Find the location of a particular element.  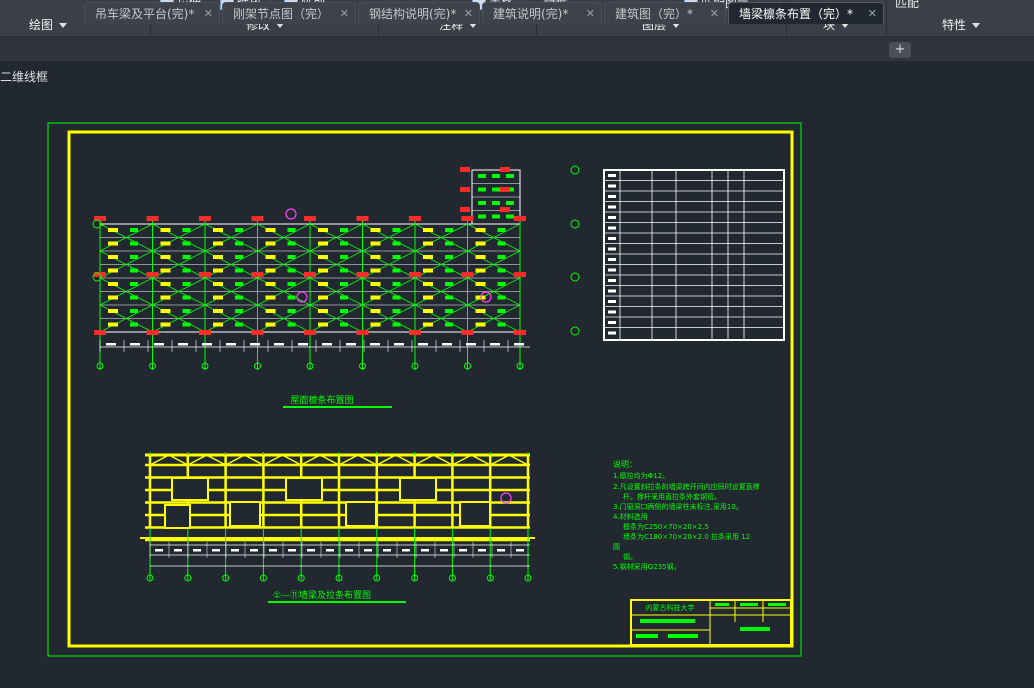

note-line: 墙条为C180×70×20×2.0 拉条采用 12 is located at coordinates (686, 536).